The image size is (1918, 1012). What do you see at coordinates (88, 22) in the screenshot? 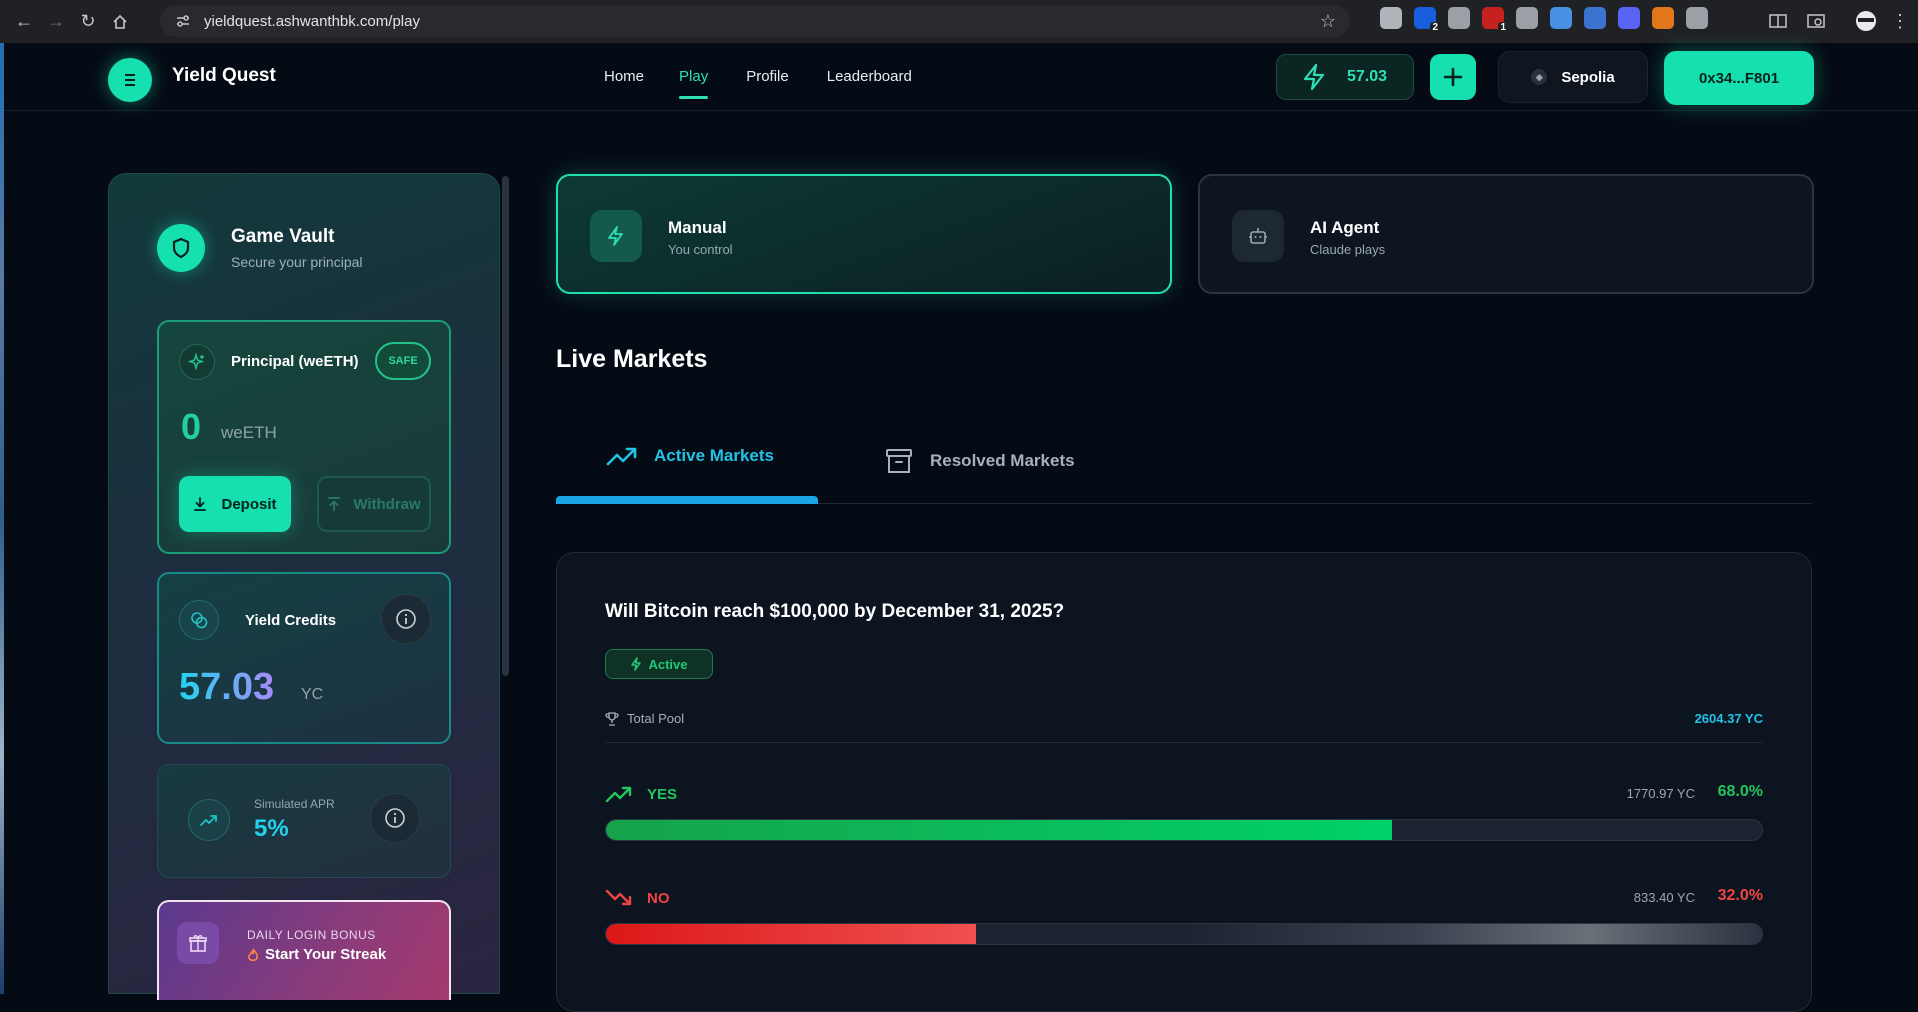
I see `reload-icon: ↻` at bounding box center [88, 22].